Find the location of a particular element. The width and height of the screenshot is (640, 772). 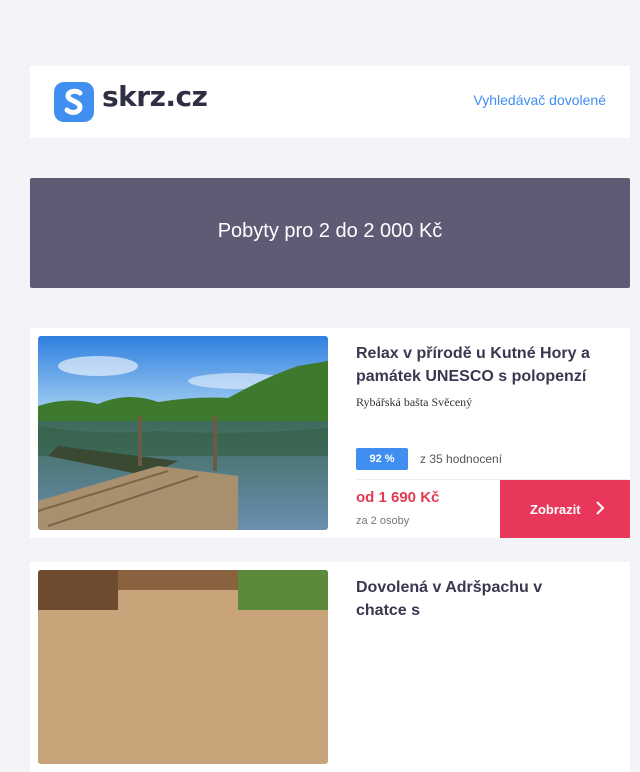

show-offer-button: Zobrazit is located at coordinates (565, 509).